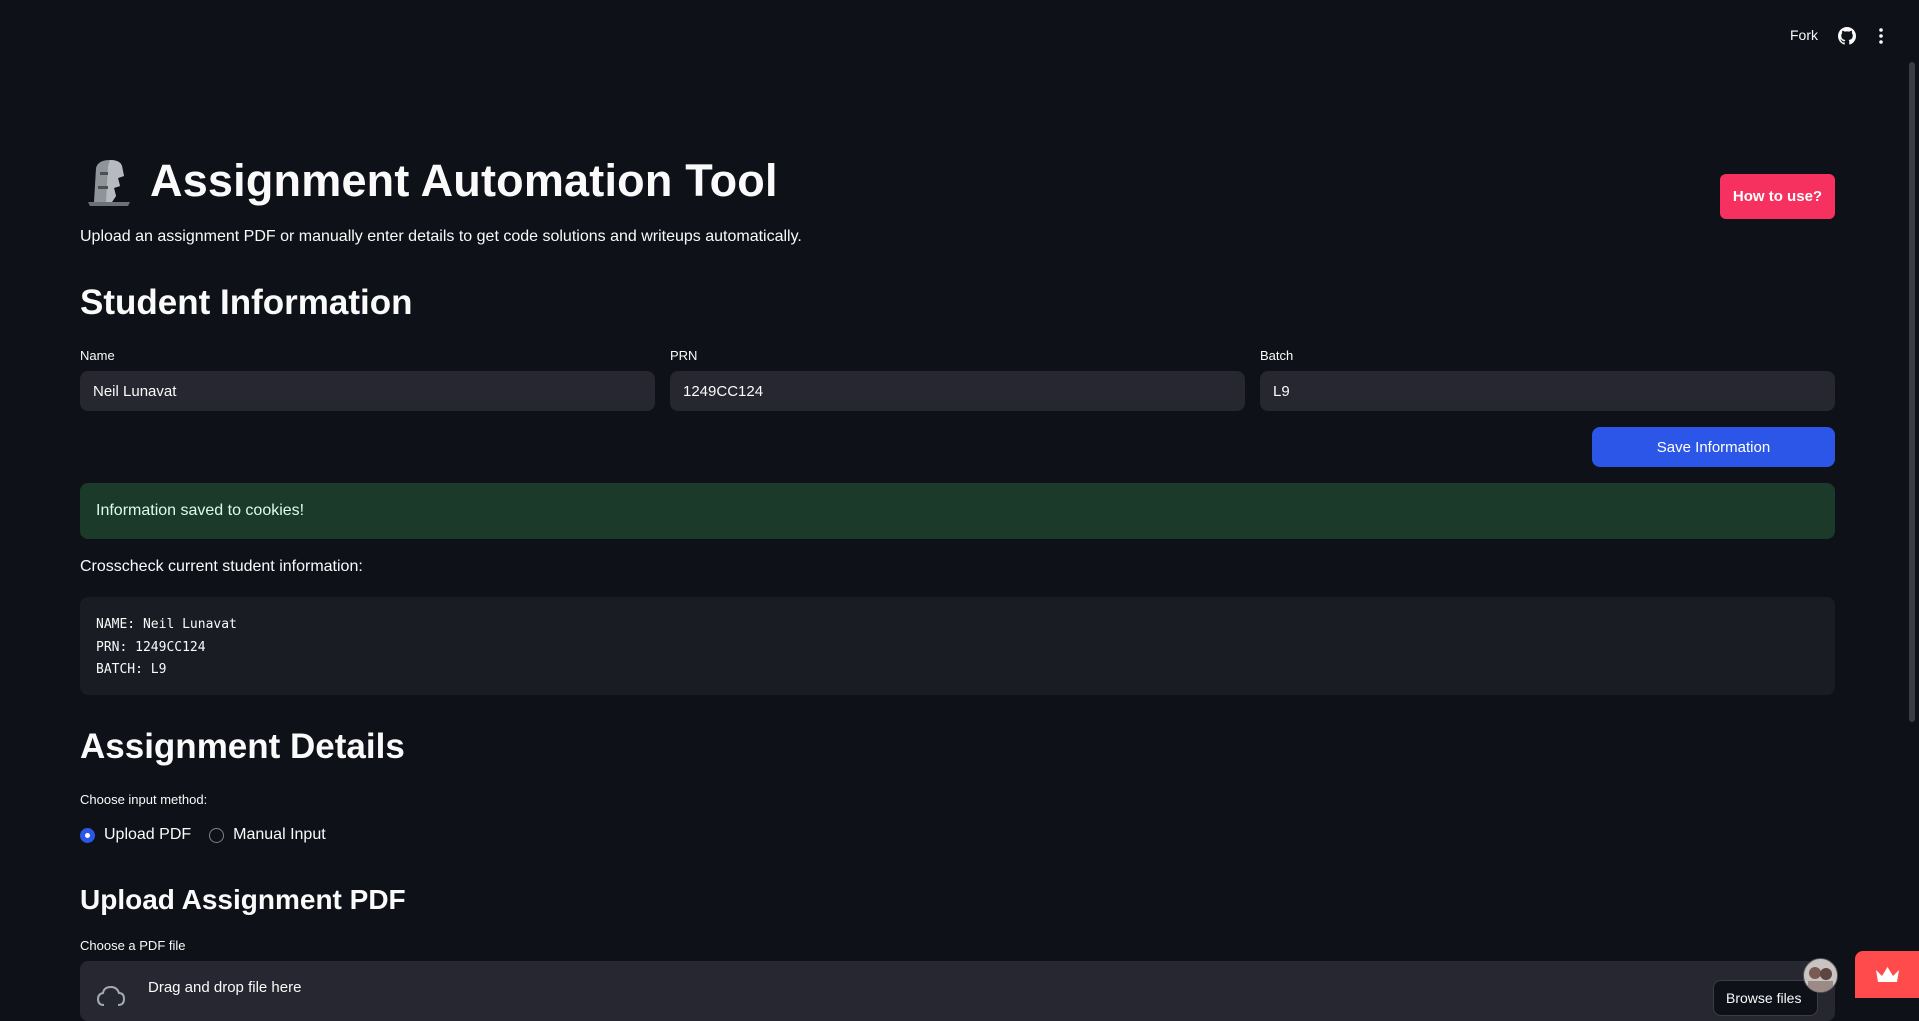 The width and height of the screenshot is (1919, 1021). I want to click on file-dropzone: Drag and drop file here Browse files, so click(957, 991).